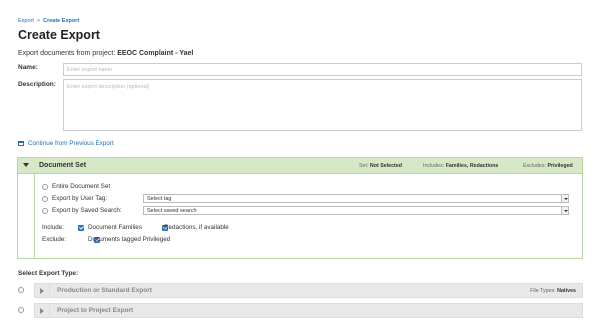 The height and width of the screenshot is (335, 600). Describe the element at coordinates (95, 310) in the screenshot. I see `project-to-project-label: Project to Project Export` at that location.